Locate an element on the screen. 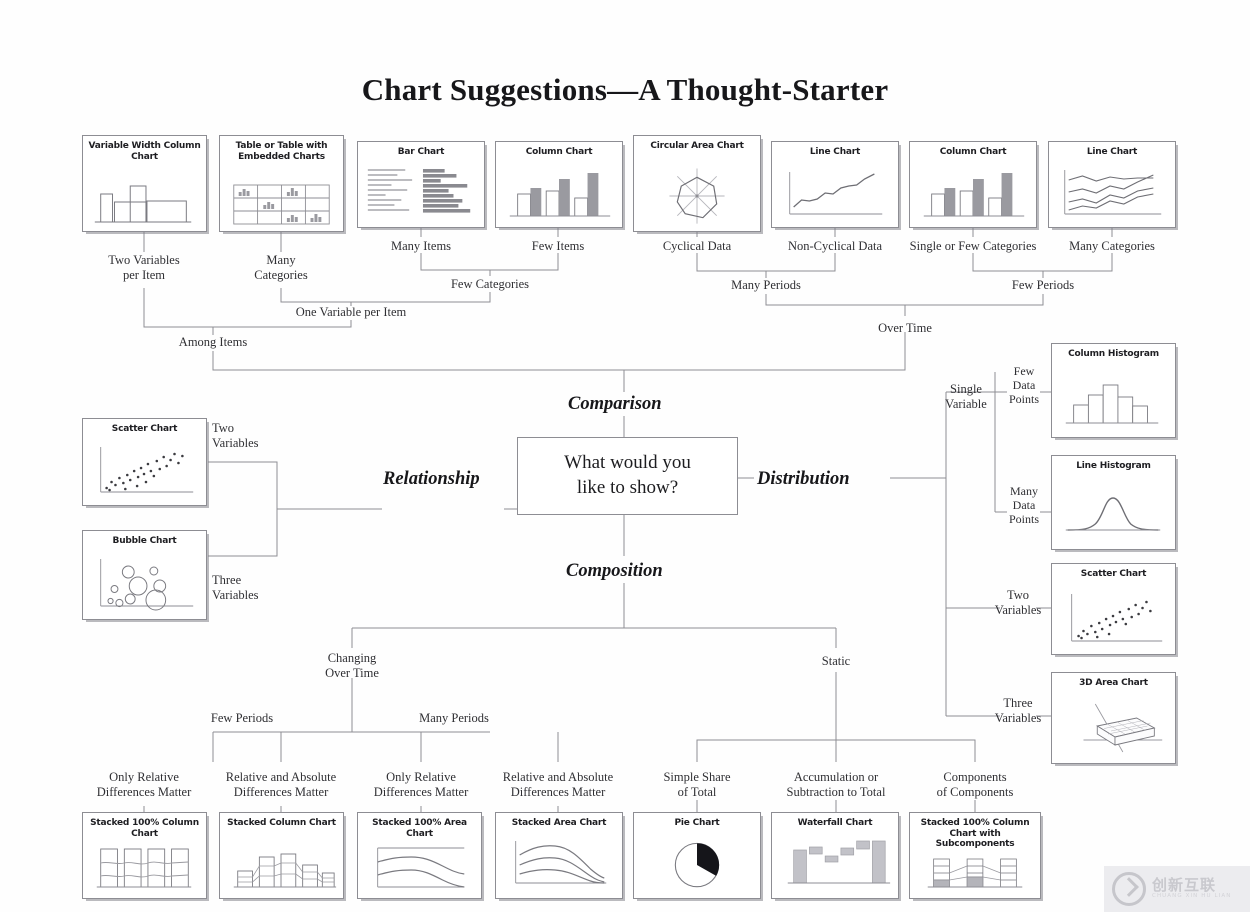  line-chart-many-art is located at coordinates (1112, 195).